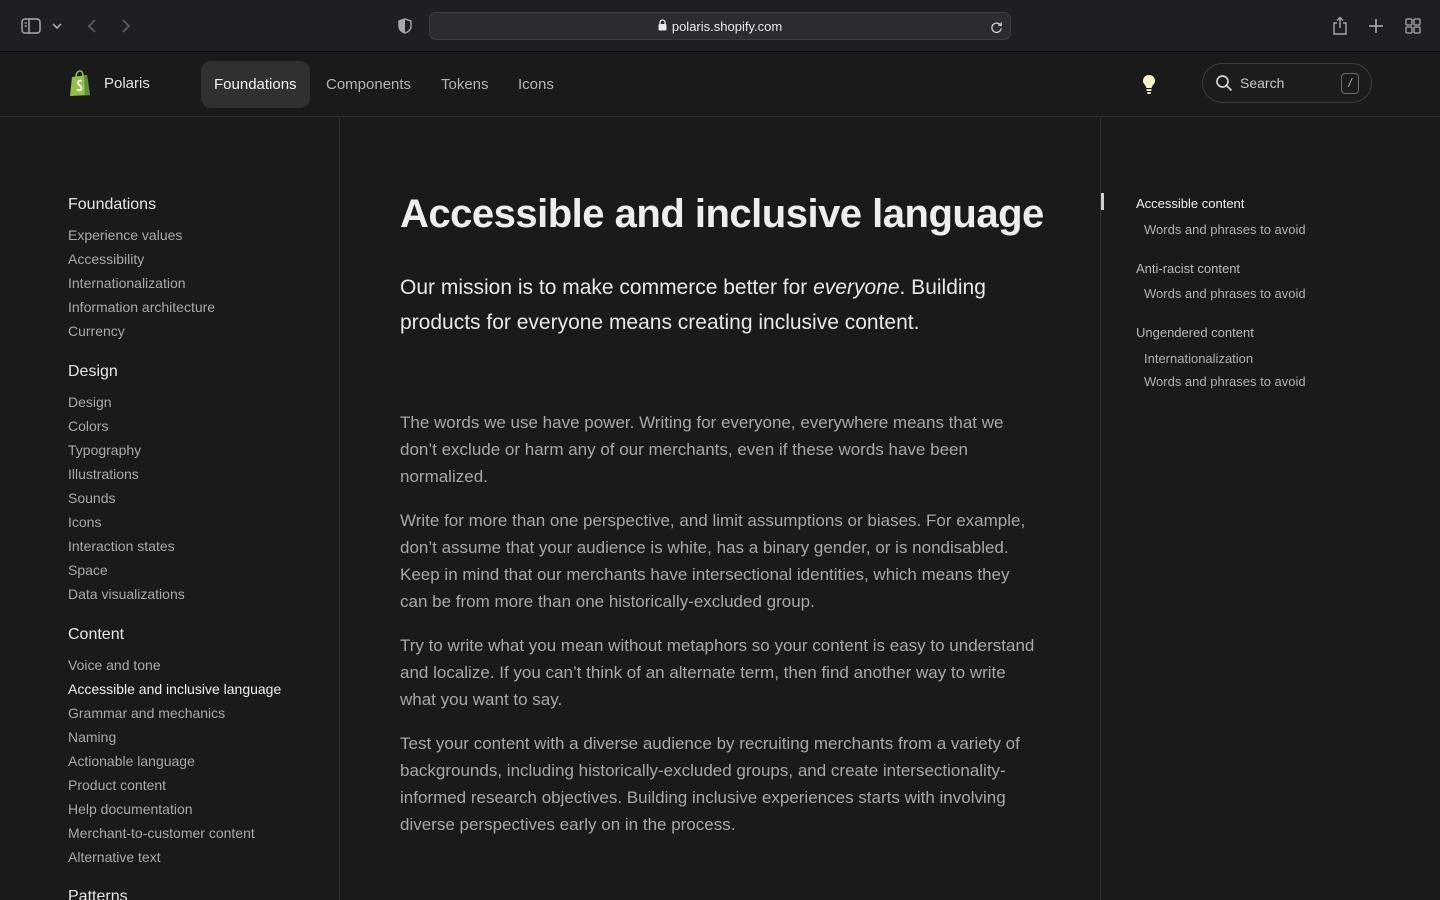 Image resolution: width=1440 pixels, height=900 pixels. Describe the element at coordinates (405, 26) in the screenshot. I see `privacy-shield-icon` at that location.